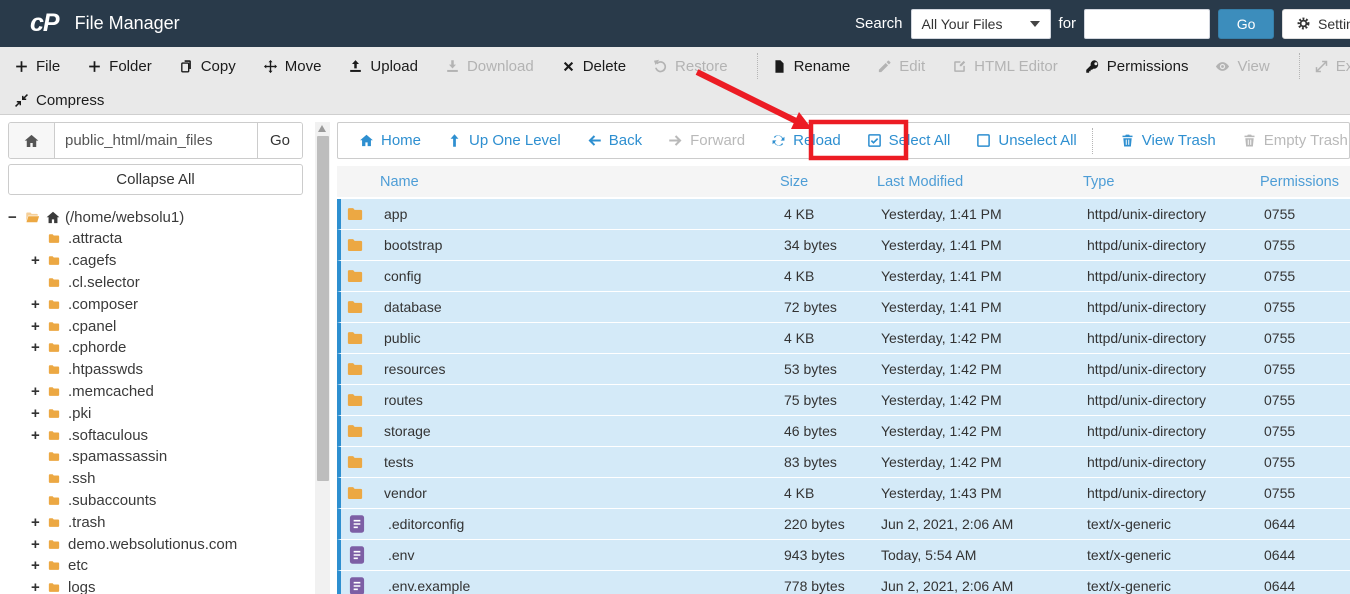 The height and width of the screenshot is (594, 1350). I want to click on toolbar-button: Delete, so click(593, 66).